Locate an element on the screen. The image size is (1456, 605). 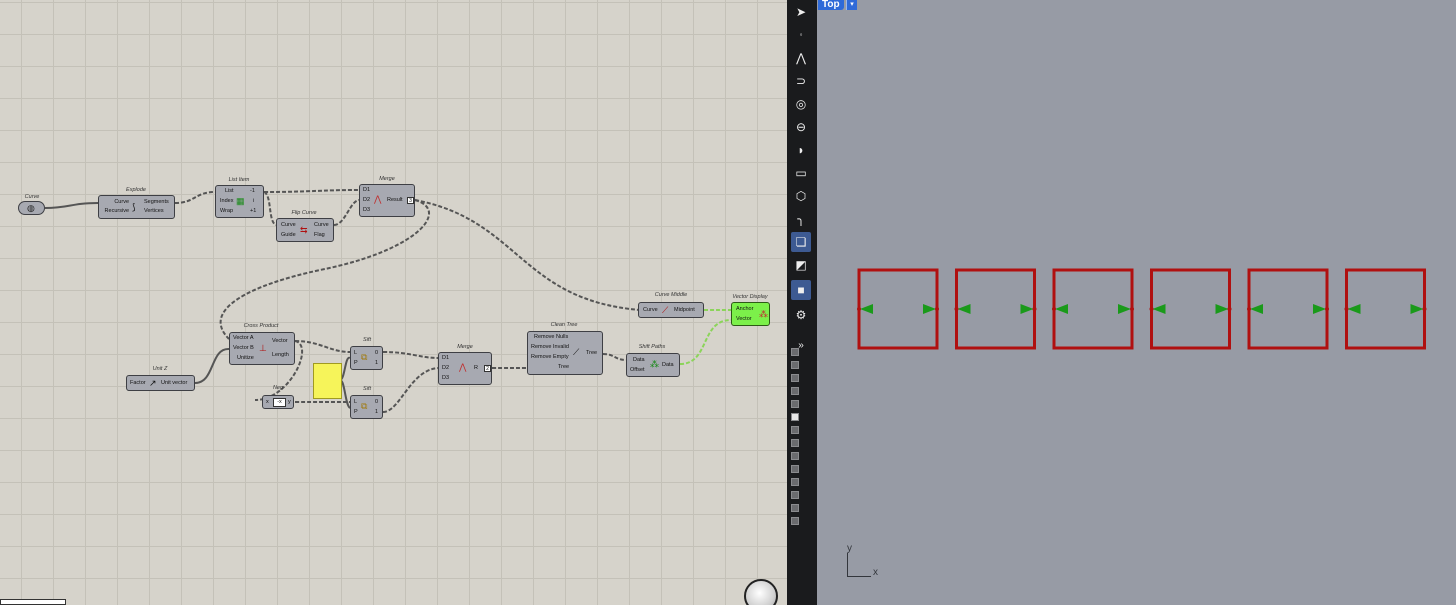
canvas-navigation-wheel is located at coordinates (761, 592).